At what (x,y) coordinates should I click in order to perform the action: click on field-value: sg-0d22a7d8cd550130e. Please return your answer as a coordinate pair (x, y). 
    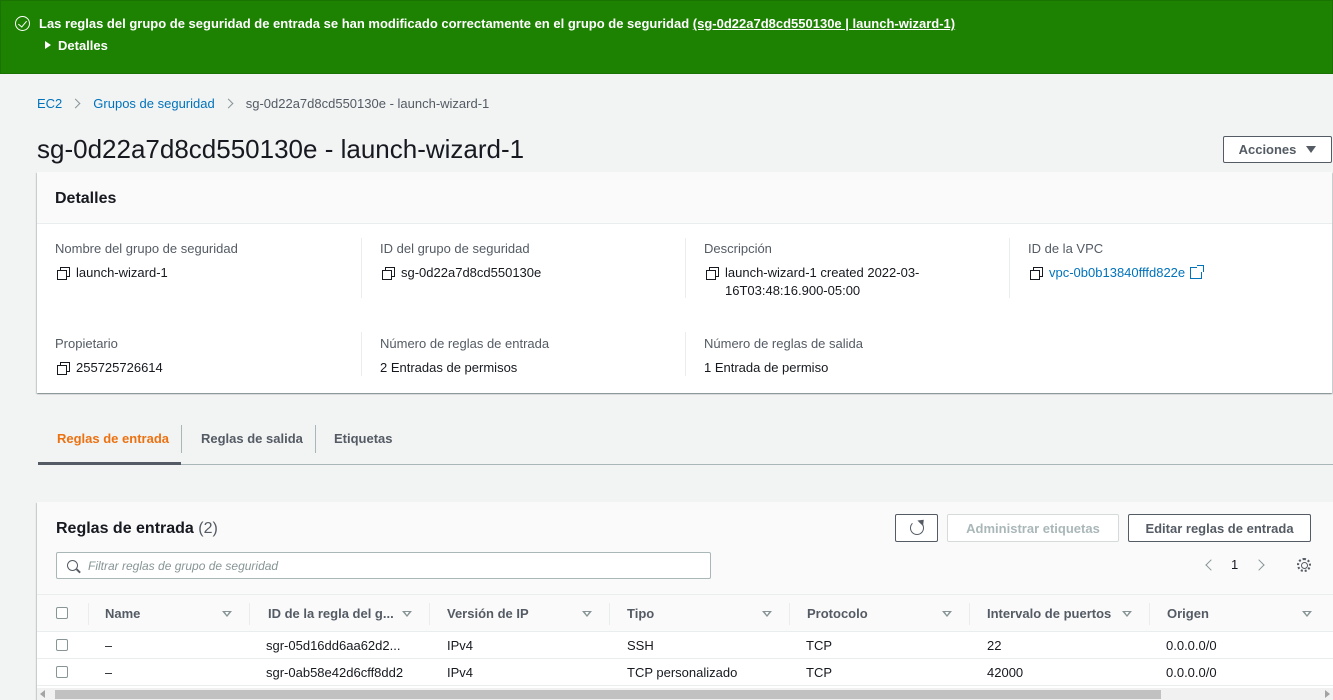
    Looking at the image, I should click on (471, 272).